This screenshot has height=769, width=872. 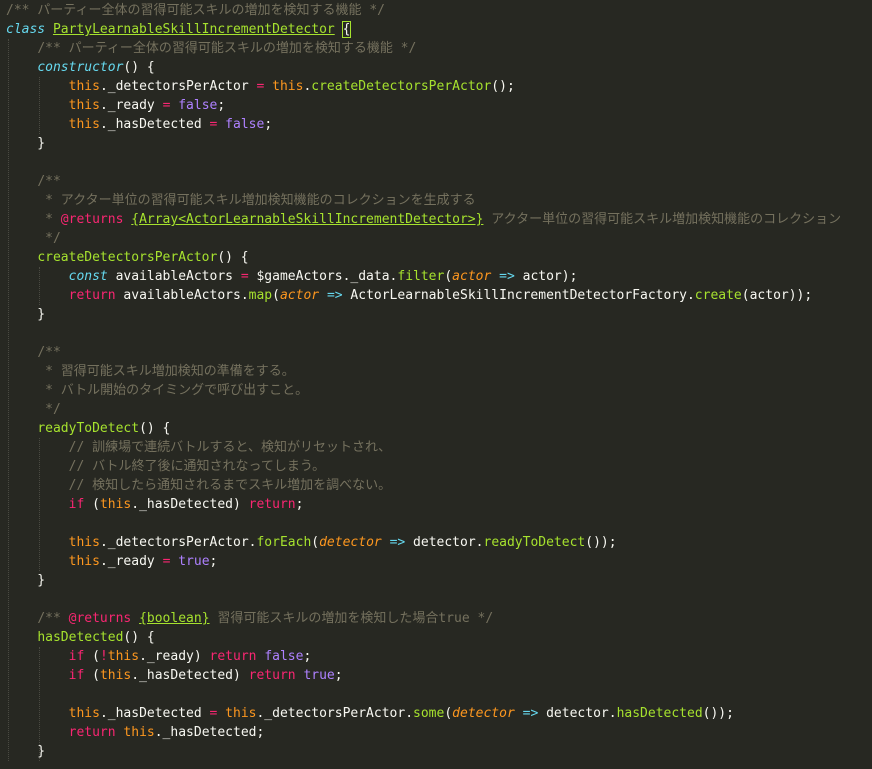 I want to click on code-line: * バトル開始のタイミングで呼び出すこと。, so click(x=157, y=390).